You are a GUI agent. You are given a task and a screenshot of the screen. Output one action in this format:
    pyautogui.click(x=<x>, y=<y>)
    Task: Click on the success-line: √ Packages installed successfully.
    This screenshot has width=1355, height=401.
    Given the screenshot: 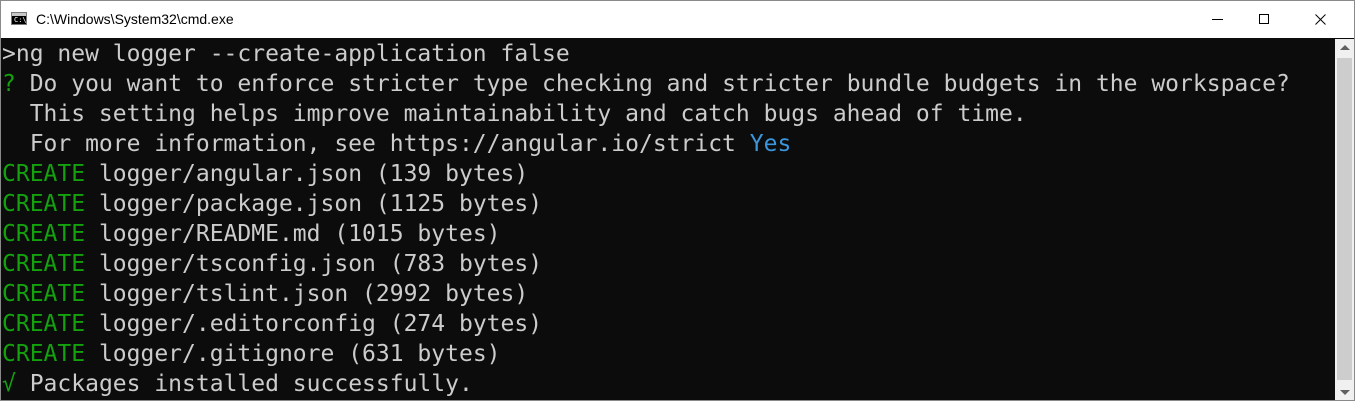 What is the action you would take?
    pyautogui.click(x=237, y=384)
    